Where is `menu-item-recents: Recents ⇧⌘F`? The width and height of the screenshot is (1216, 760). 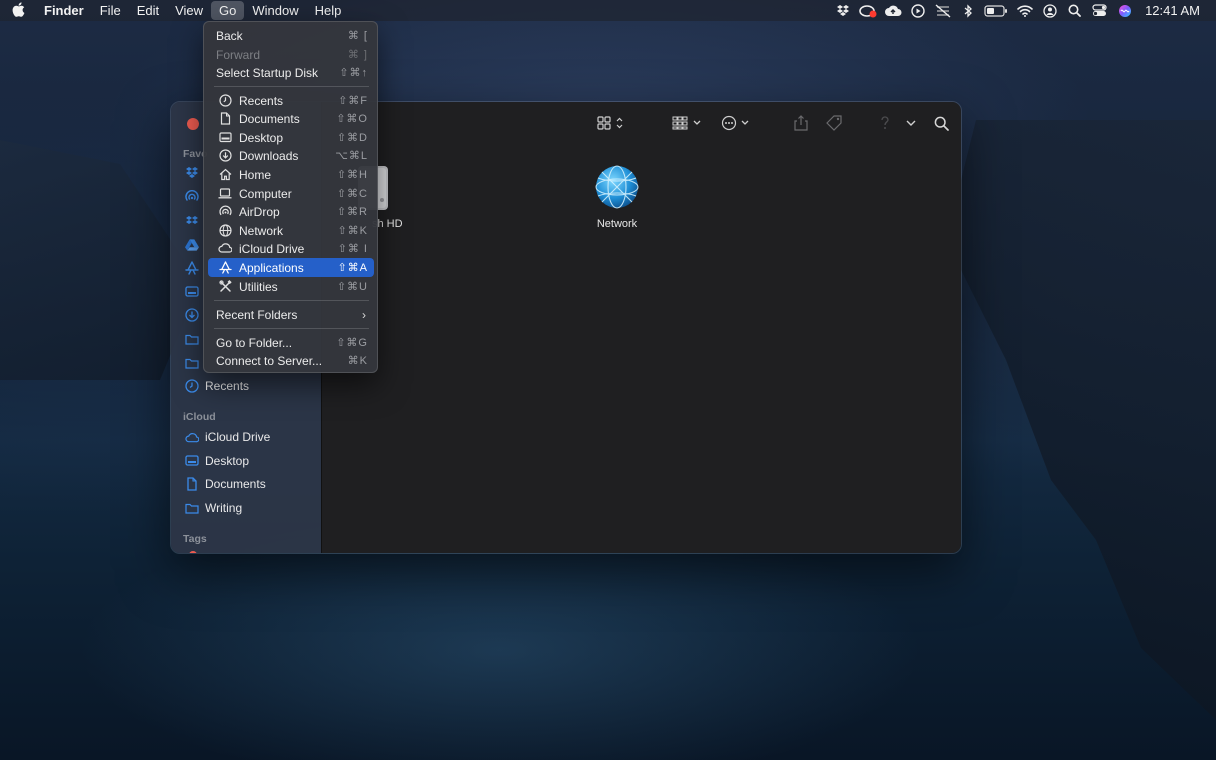
menu-item-recents: Recents ⇧⌘F is located at coordinates (291, 100).